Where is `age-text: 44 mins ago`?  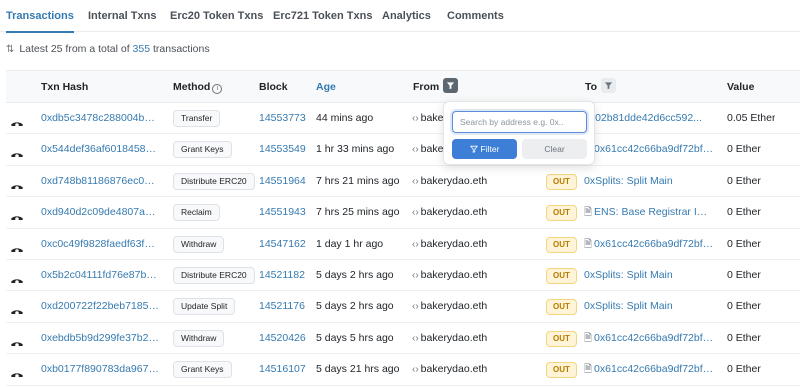 age-text: 44 mins ago is located at coordinates (345, 118).